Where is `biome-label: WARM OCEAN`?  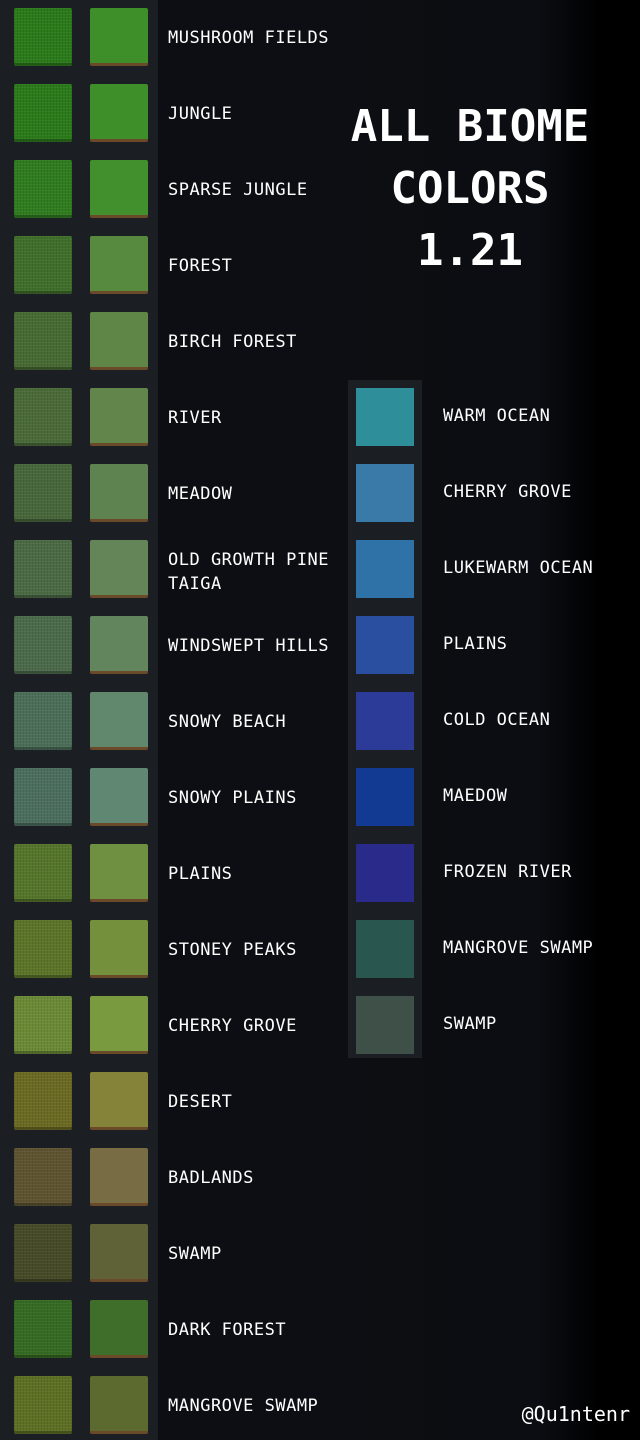 biome-label: WARM OCEAN is located at coordinates (497, 416).